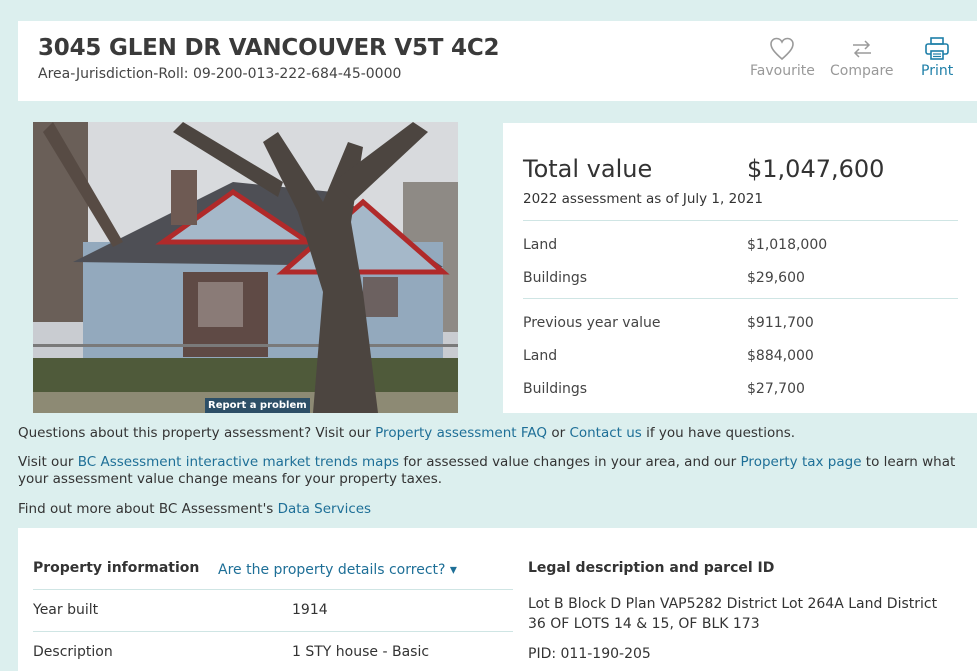  What do you see at coordinates (48, 462) in the screenshot?
I see `text: Visit our` at bounding box center [48, 462].